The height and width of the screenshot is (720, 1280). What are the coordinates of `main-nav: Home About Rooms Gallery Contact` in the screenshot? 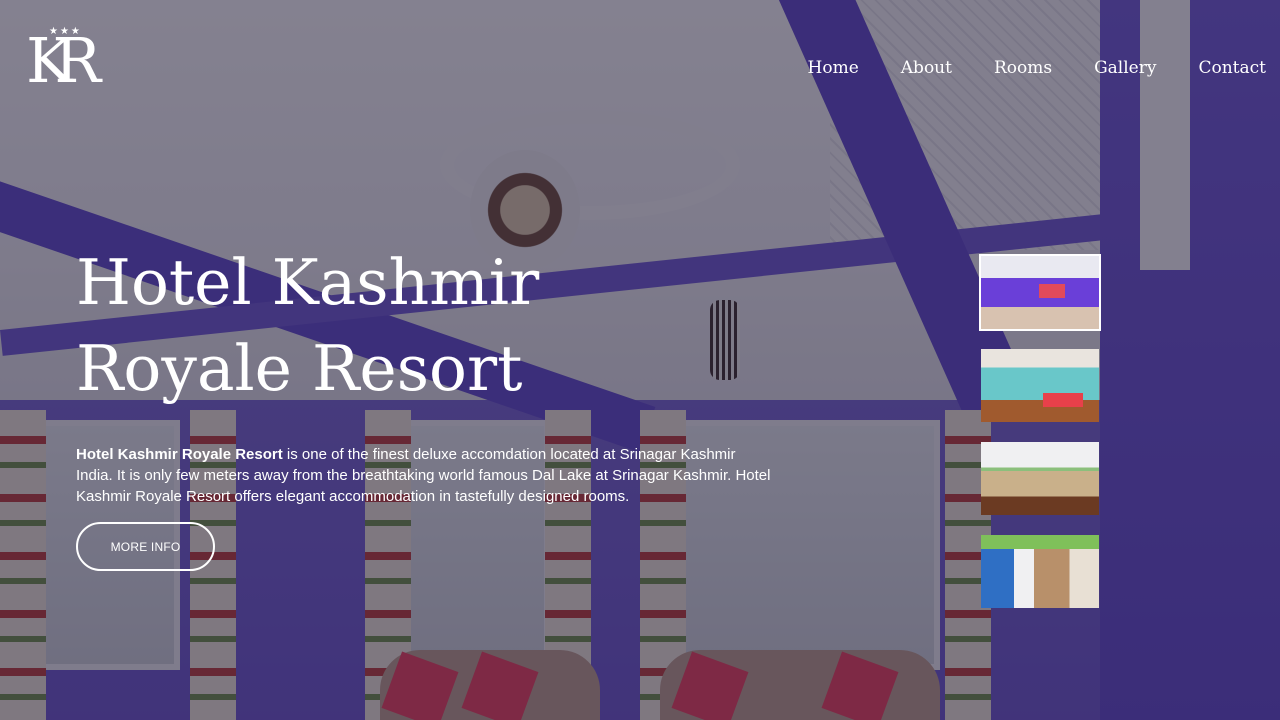 It's located at (1037, 68).